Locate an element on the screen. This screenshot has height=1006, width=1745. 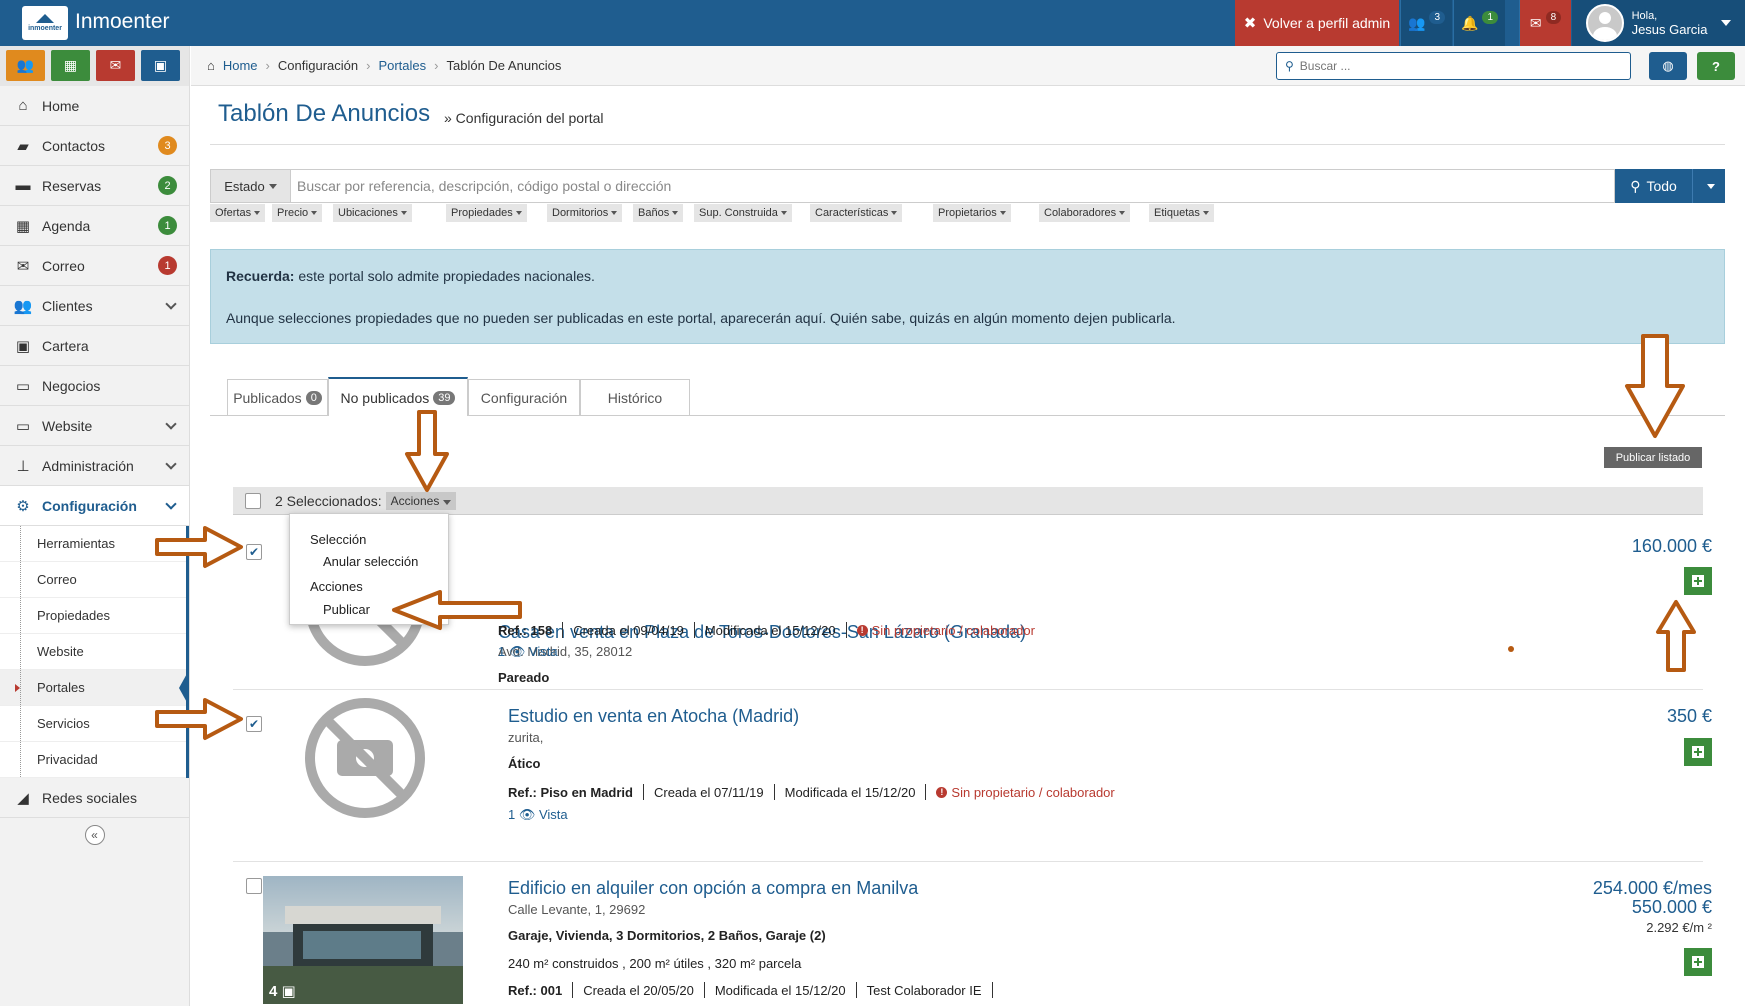
publicar-listado-button: Publicar listado is located at coordinates (1653, 457).